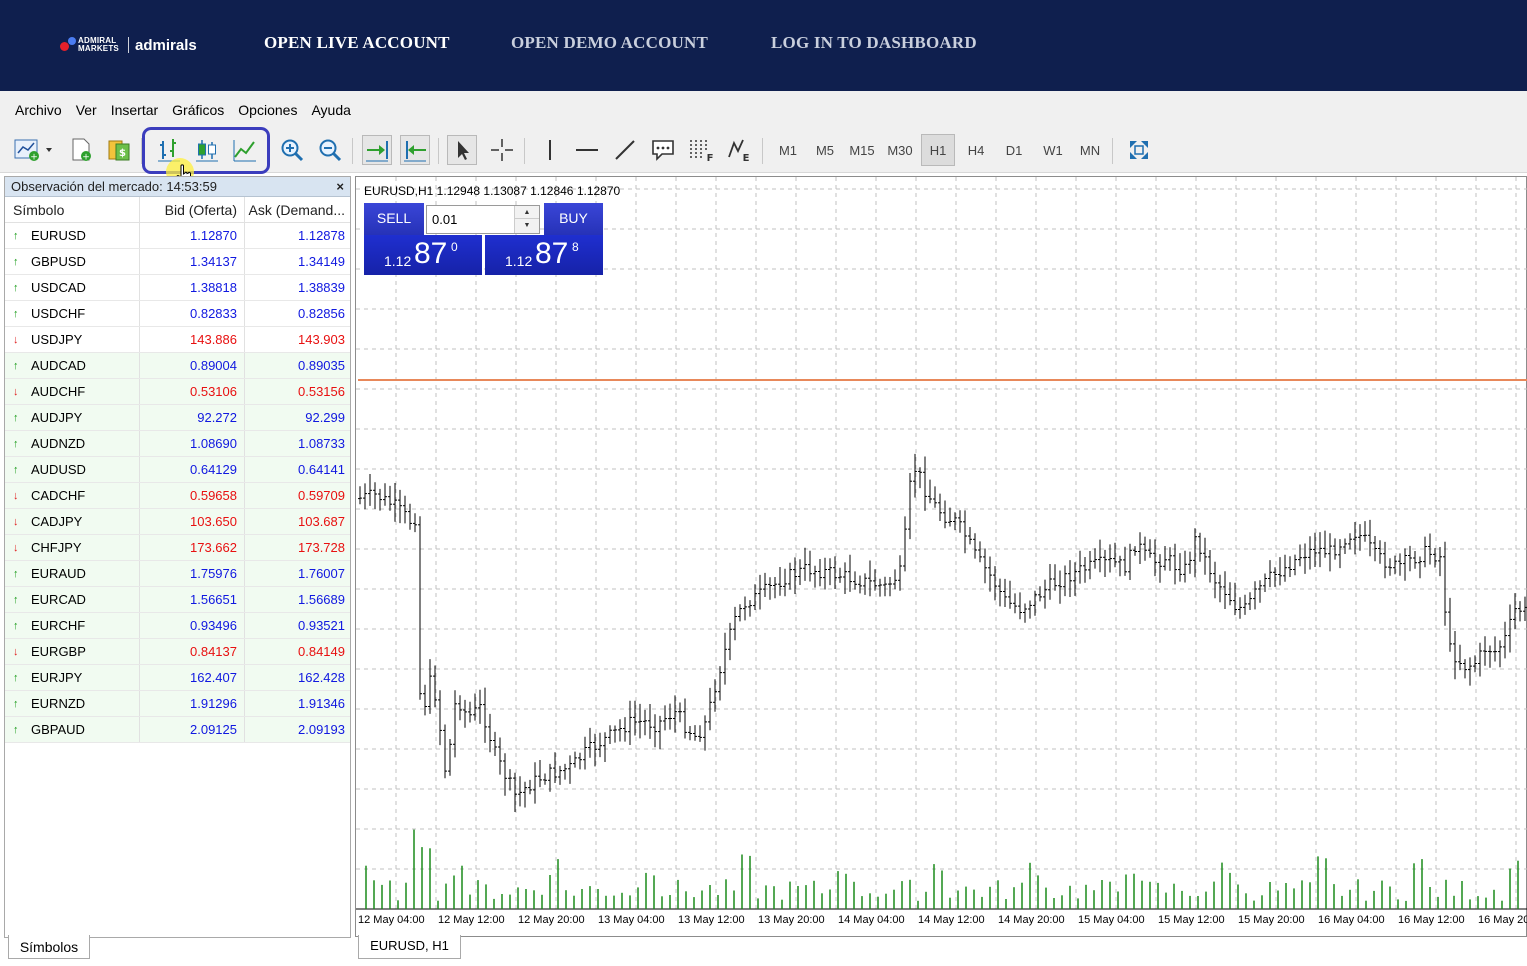 The height and width of the screenshot is (966, 1527). Describe the element at coordinates (701, 150) in the screenshot. I see `fibonacci-icon: F` at that location.